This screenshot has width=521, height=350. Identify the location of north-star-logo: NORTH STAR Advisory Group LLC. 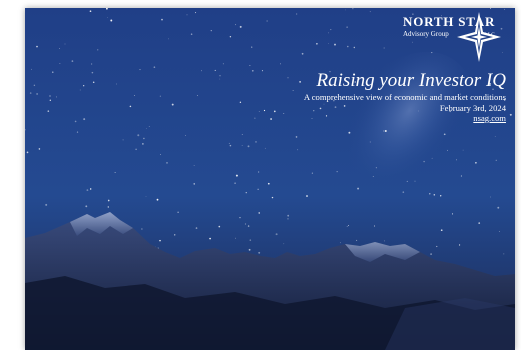
(451, 41).